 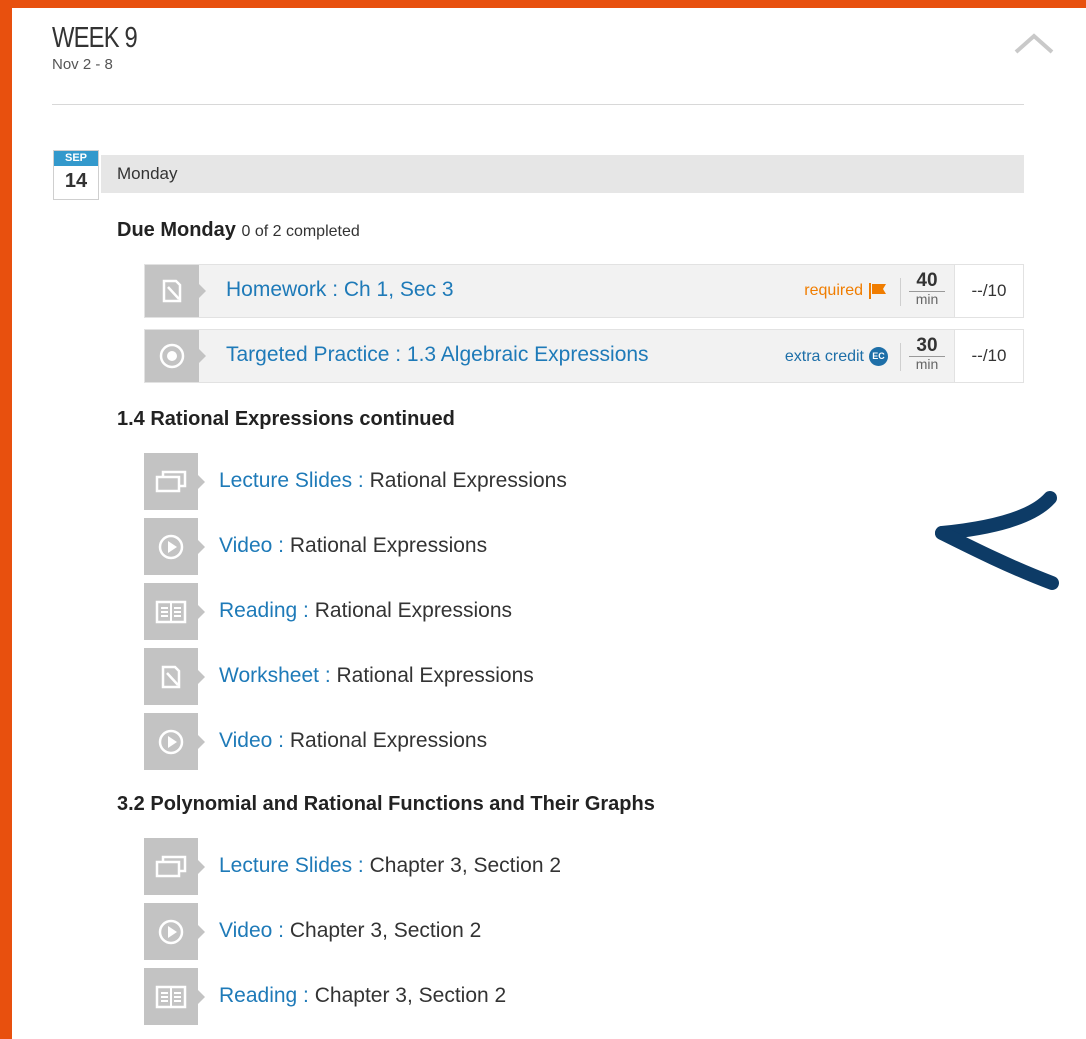 What do you see at coordinates (494, 931) in the screenshot?
I see `resource-row: Video : Chapter 3, Section 2` at bounding box center [494, 931].